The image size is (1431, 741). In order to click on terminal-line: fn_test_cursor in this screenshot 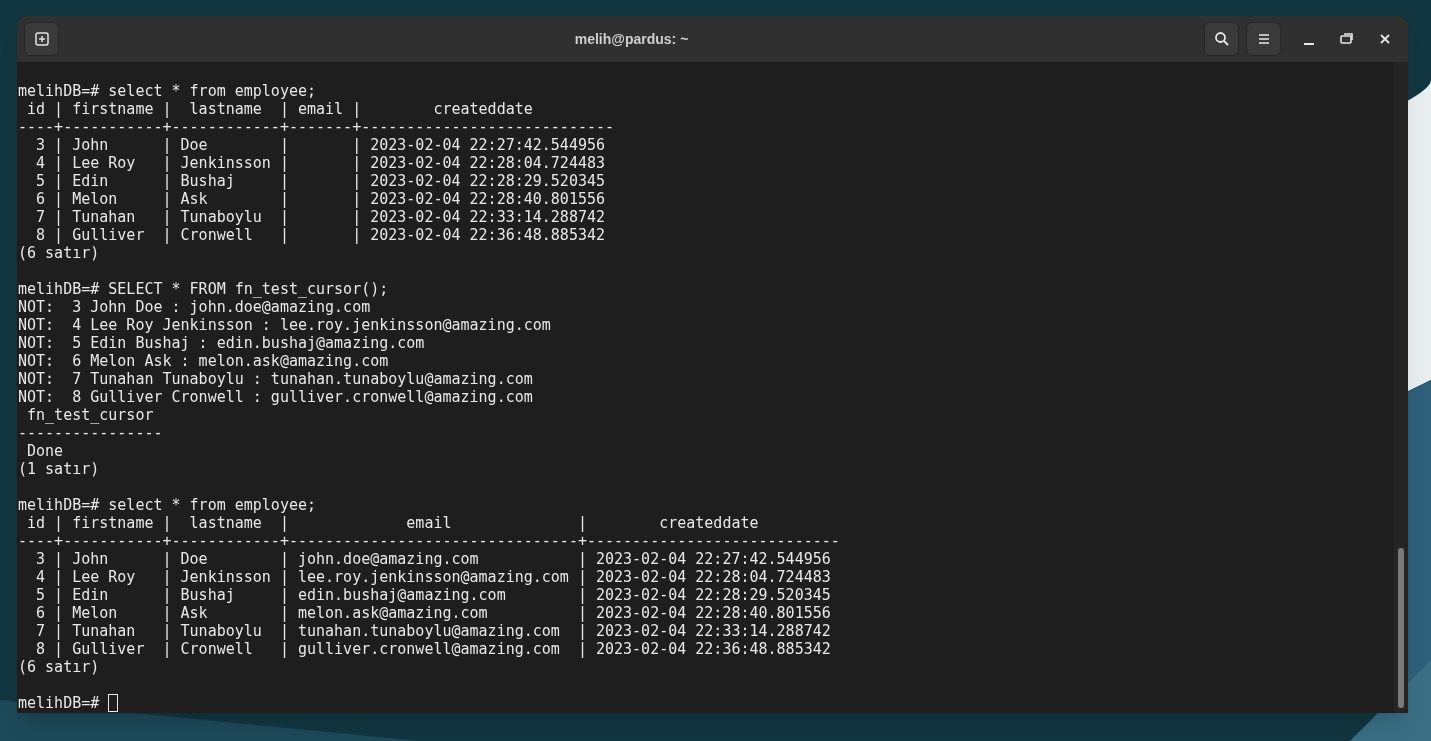, I will do `click(90, 415)`.